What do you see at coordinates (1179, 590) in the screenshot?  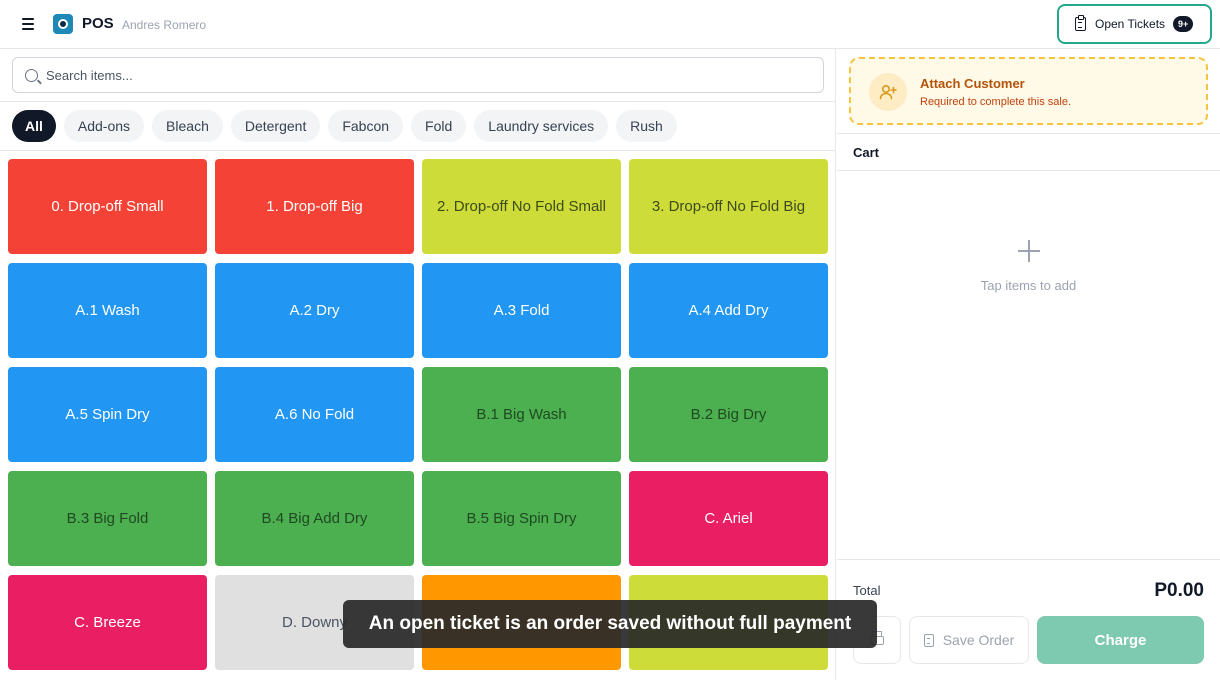 I see `total-value: P0.00` at bounding box center [1179, 590].